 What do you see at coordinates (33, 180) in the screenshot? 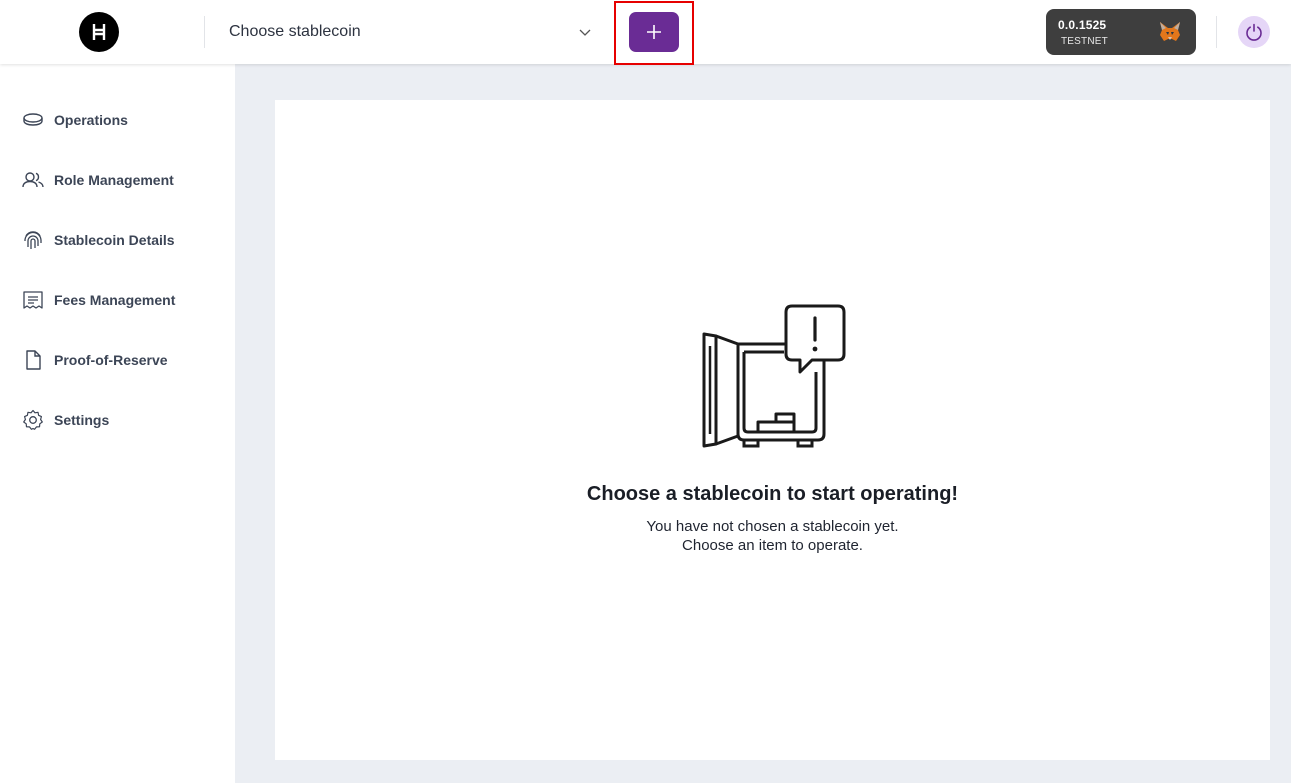
I see `users-icon` at bounding box center [33, 180].